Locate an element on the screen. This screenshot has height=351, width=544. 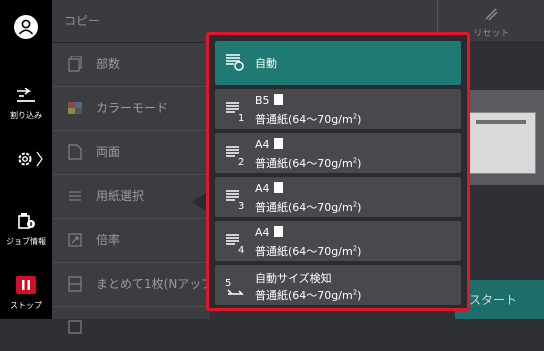
svg-text: 1 is located at coordinates (241, 117).